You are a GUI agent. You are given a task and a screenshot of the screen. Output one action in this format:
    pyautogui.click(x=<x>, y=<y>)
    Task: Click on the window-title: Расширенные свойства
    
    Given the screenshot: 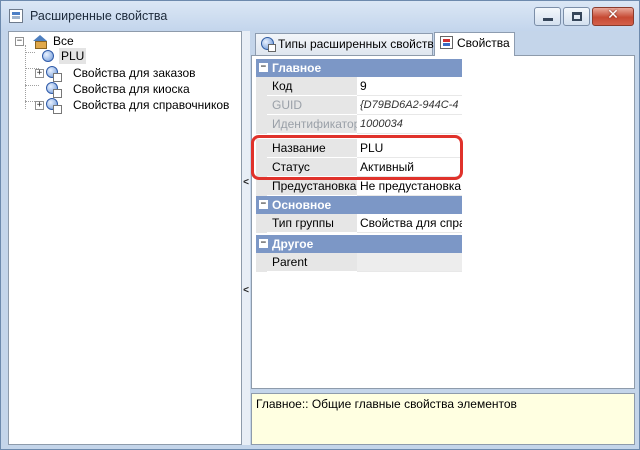 What is the action you would take?
    pyautogui.click(x=99, y=16)
    